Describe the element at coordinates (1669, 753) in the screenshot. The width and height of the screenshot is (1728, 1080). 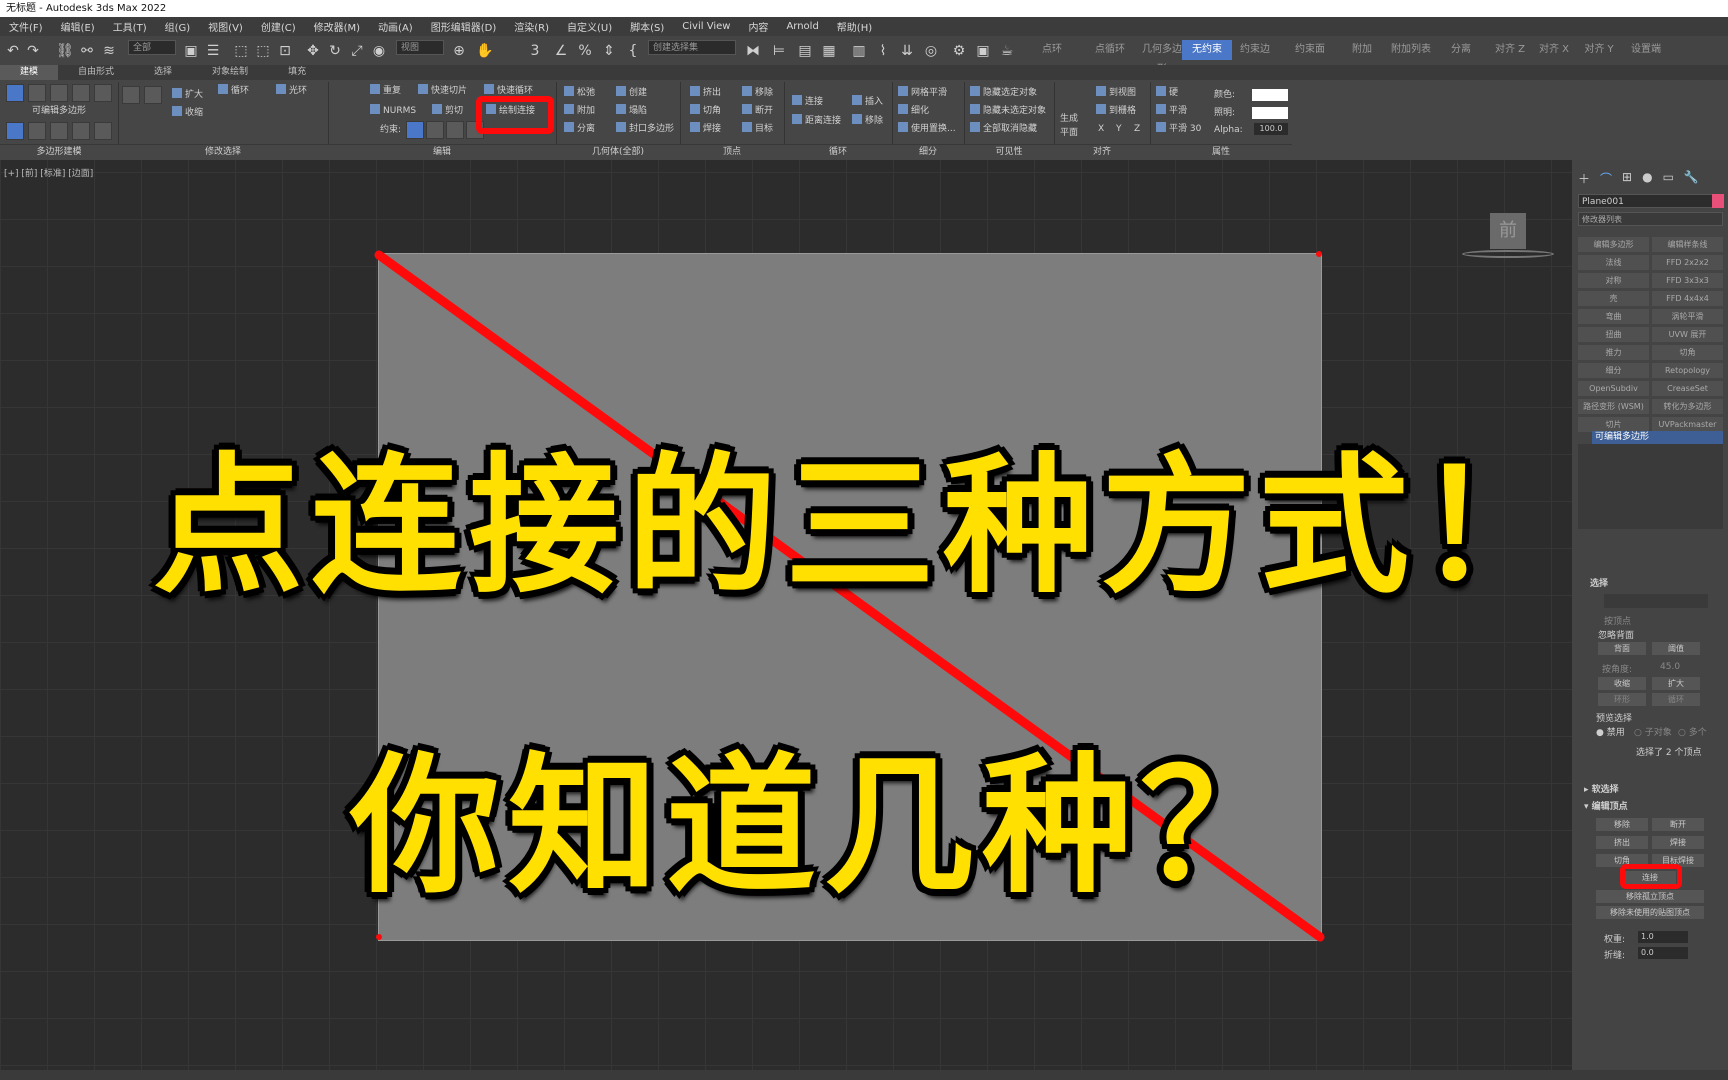
I see `selection-status: 选择了 2 个顶点` at that location.